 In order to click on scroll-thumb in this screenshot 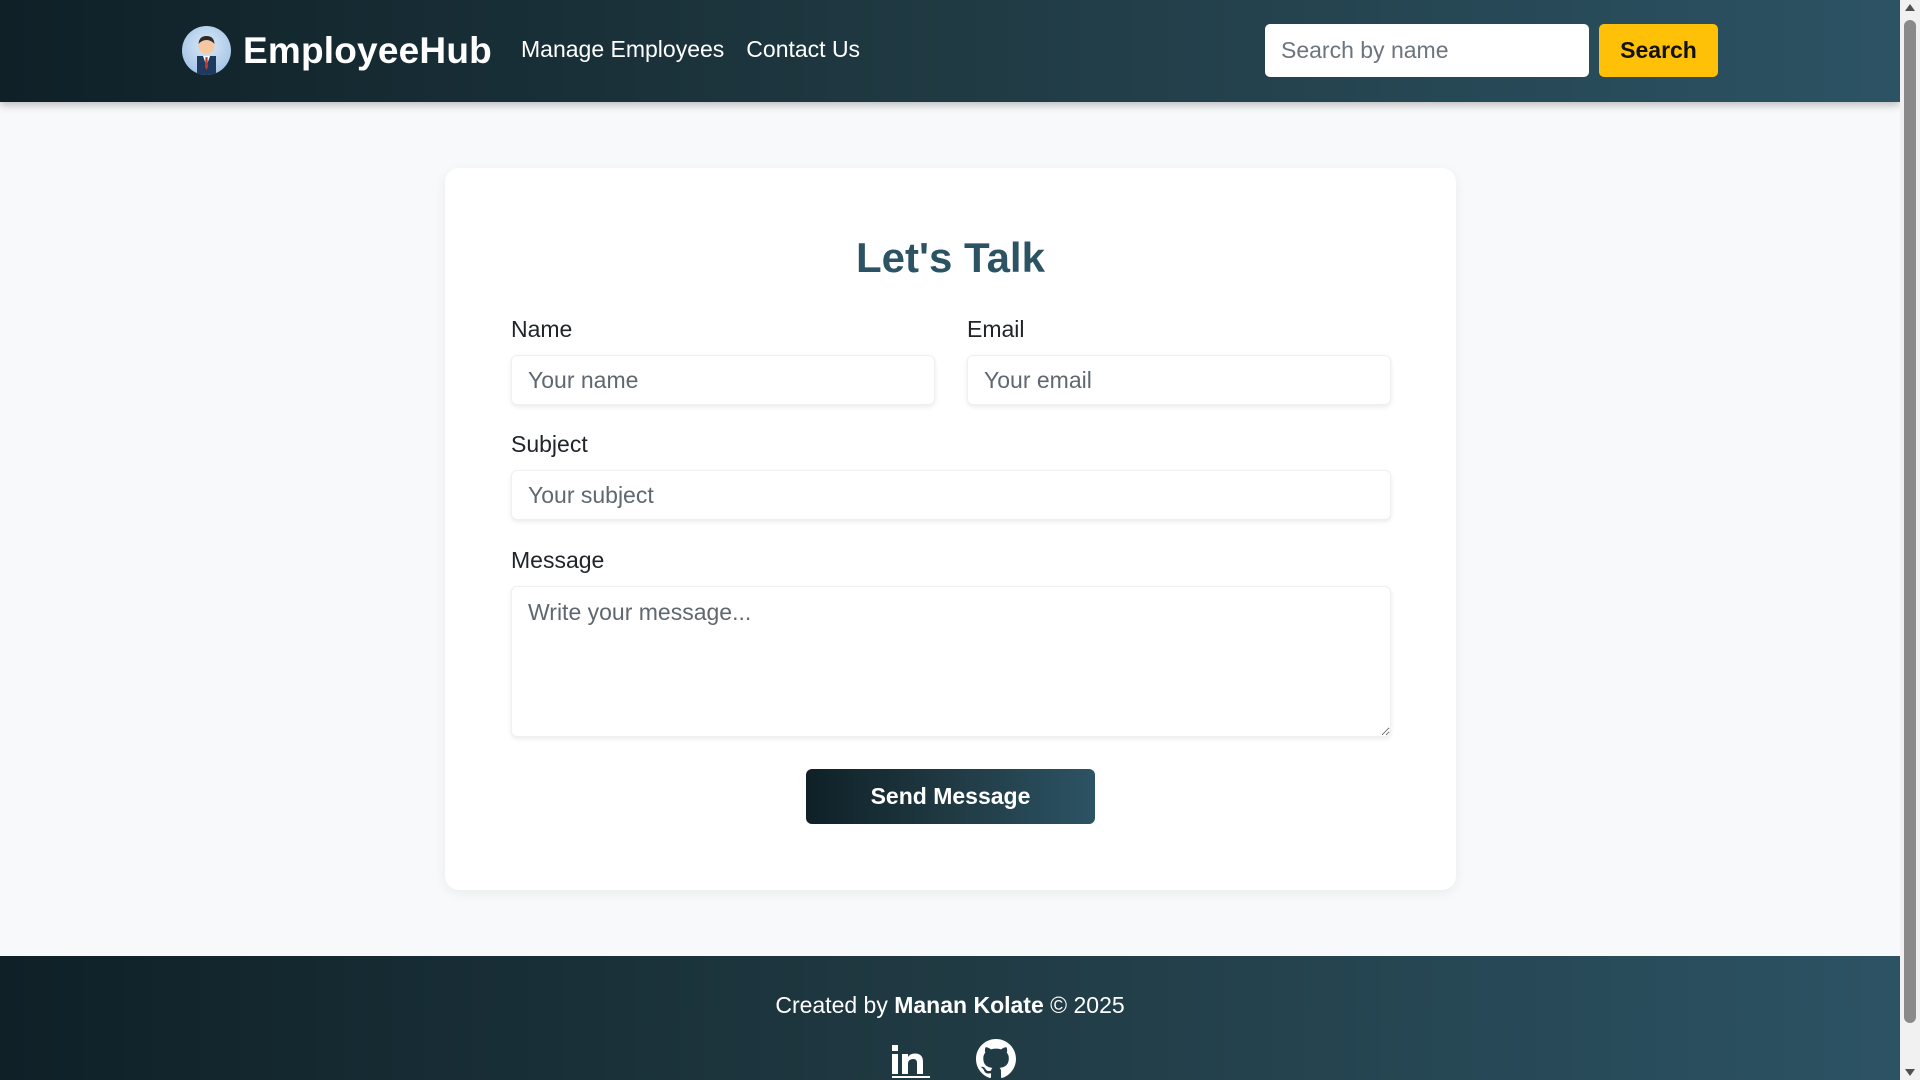, I will do `click(1910, 521)`.